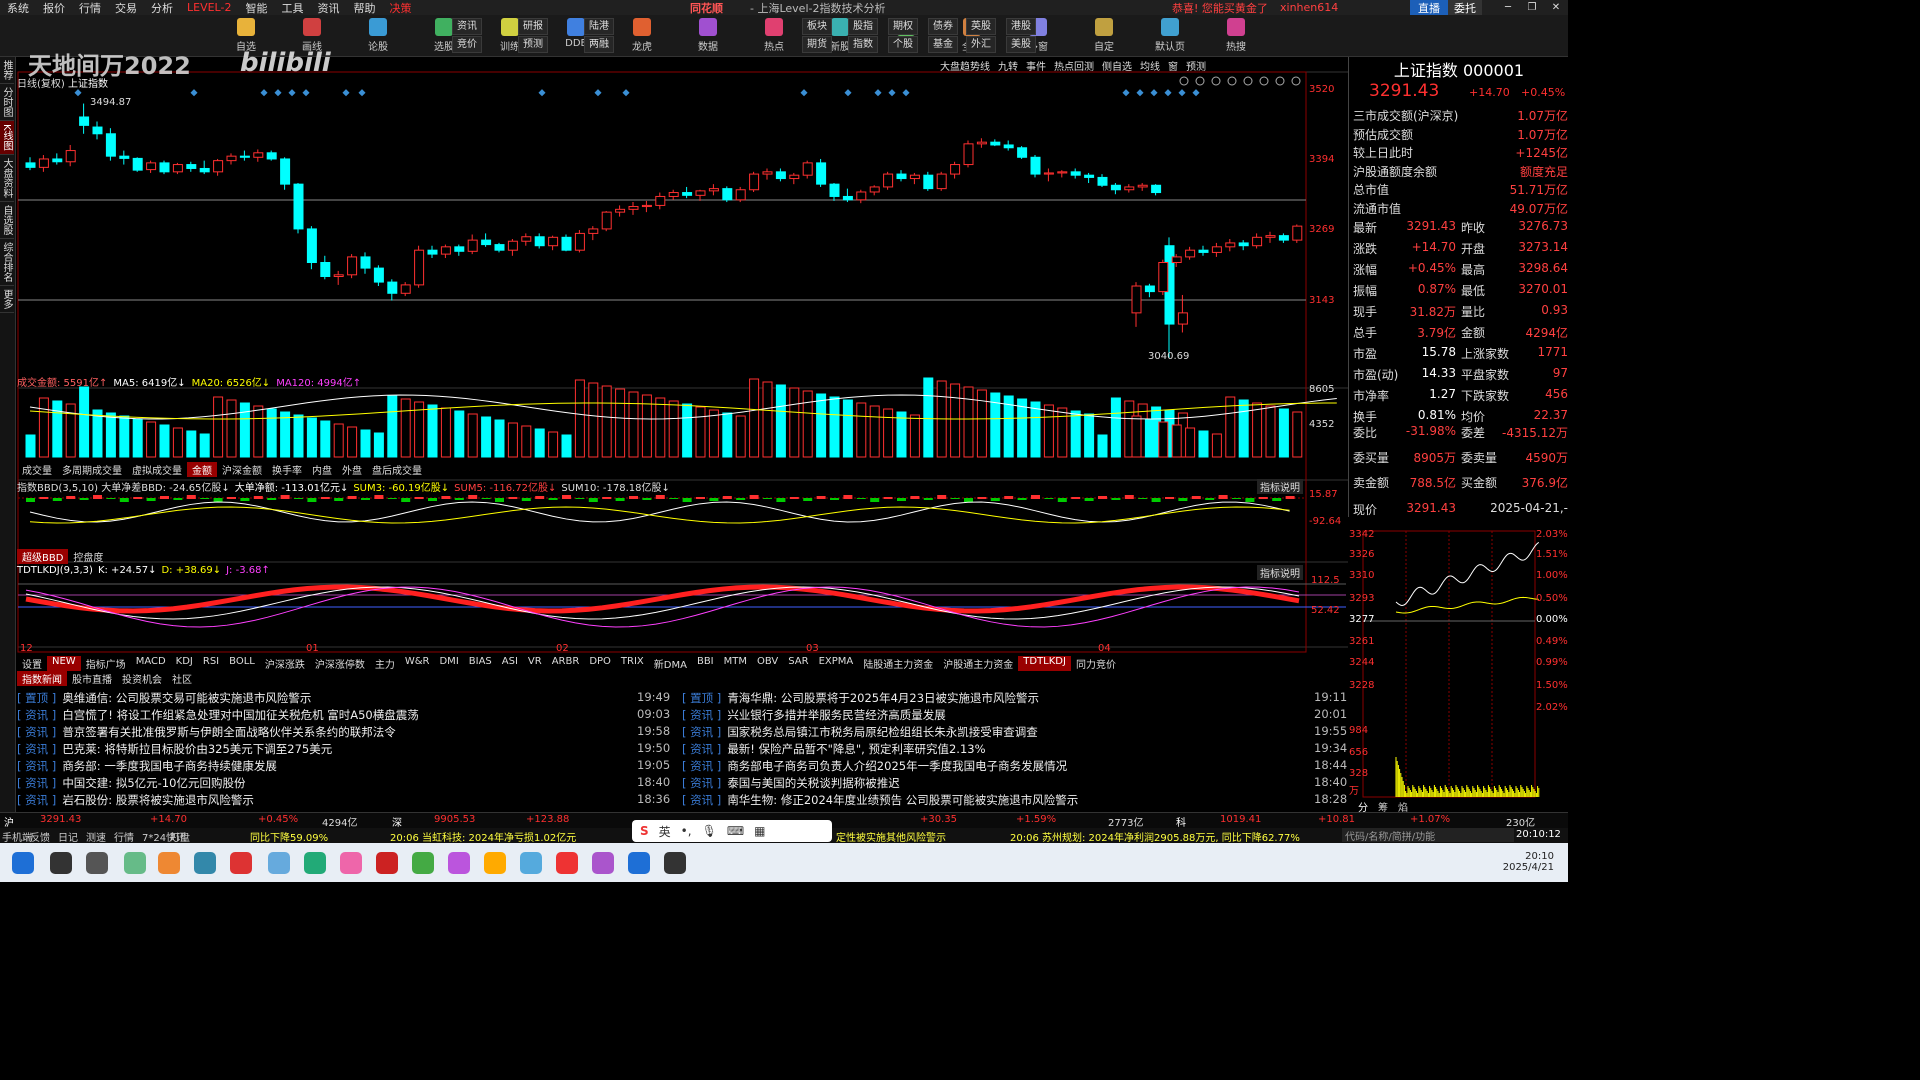 The width and height of the screenshot is (1920, 1080). What do you see at coordinates (343, 783) in the screenshot?
I see `news-item: [ 资讯 ] 中国交建: 拟5亿元-10亿元回购股份 18:40` at bounding box center [343, 783].